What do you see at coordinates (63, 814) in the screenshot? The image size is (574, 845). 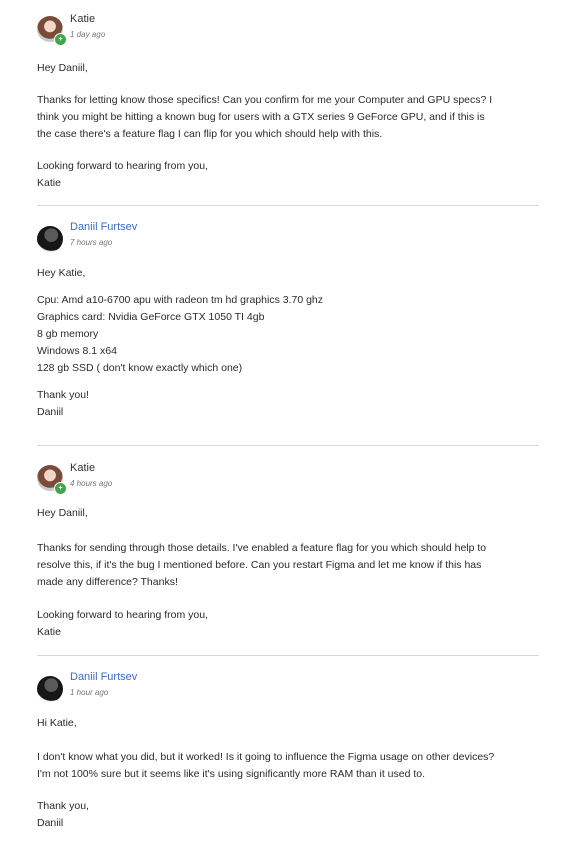 I see `message-paragraph: Thank you, Daniil` at bounding box center [63, 814].